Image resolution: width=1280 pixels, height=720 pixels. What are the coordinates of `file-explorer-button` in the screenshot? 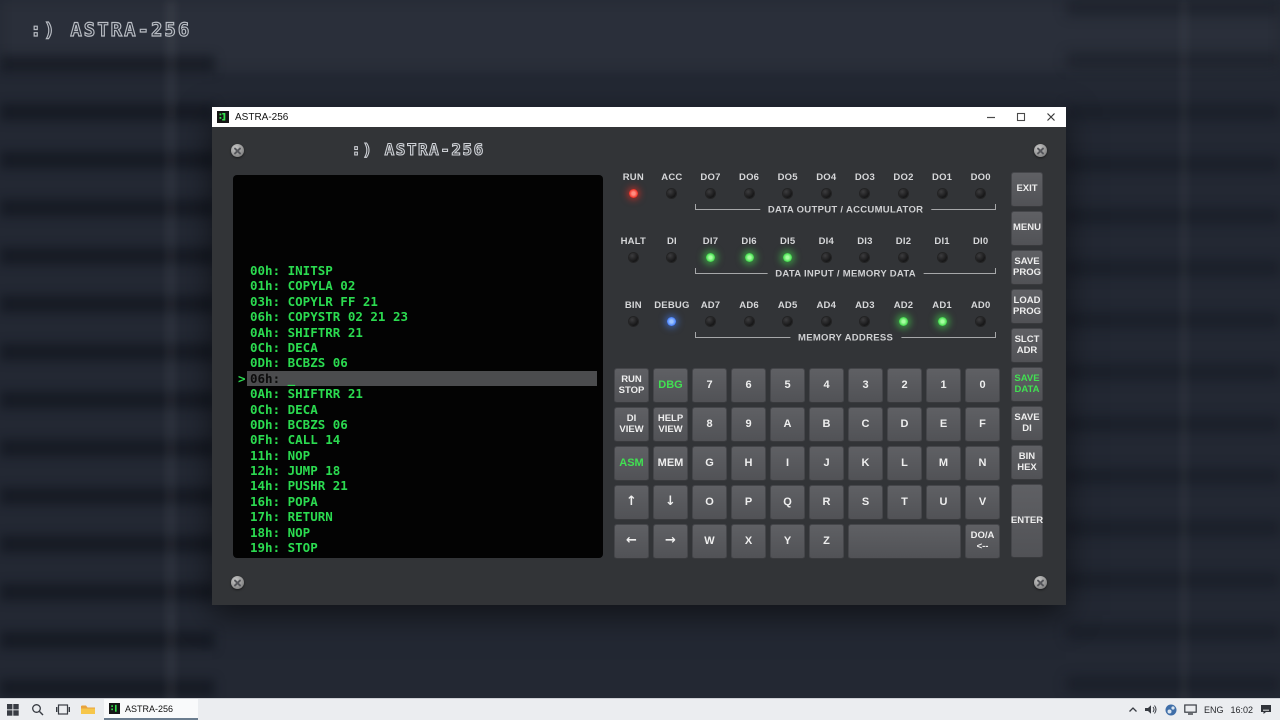 It's located at (87, 709).